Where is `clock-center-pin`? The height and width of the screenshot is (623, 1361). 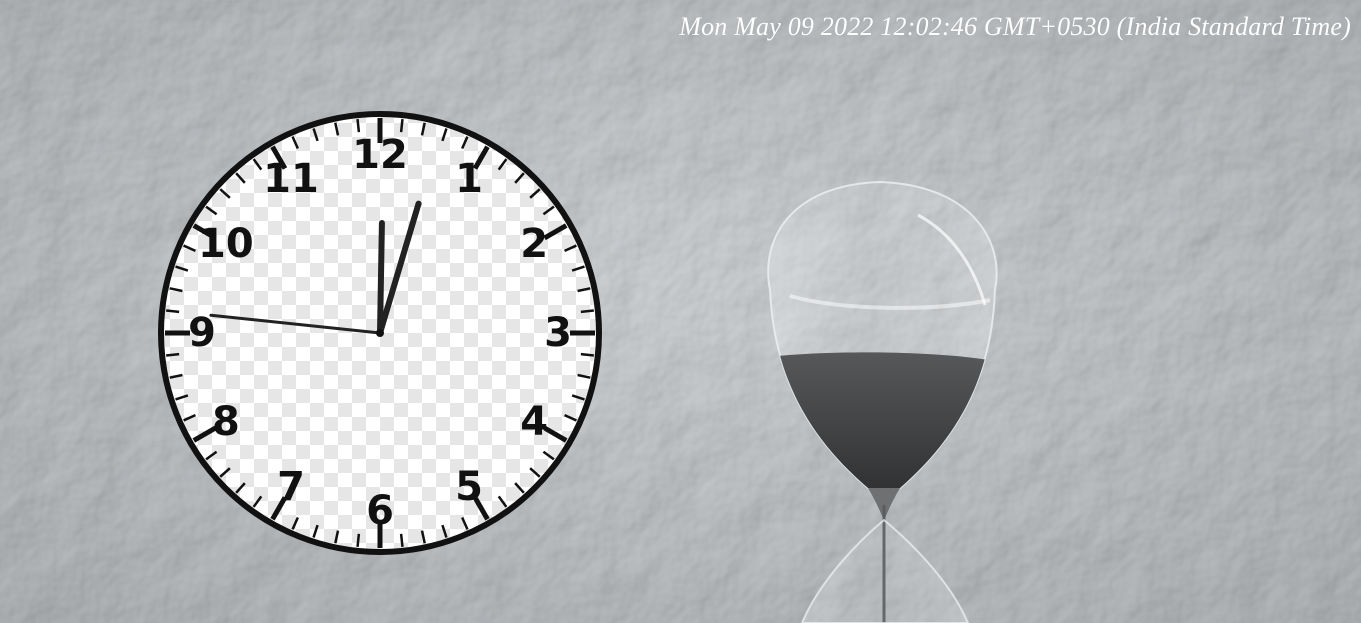
clock-center-pin is located at coordinates (380, 333).